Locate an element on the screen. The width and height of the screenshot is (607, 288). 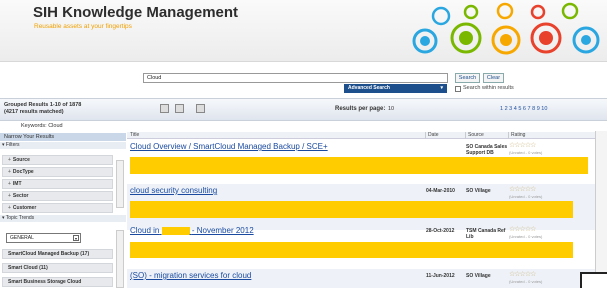
column-rating: Rating is located at coordinates (538, 135).